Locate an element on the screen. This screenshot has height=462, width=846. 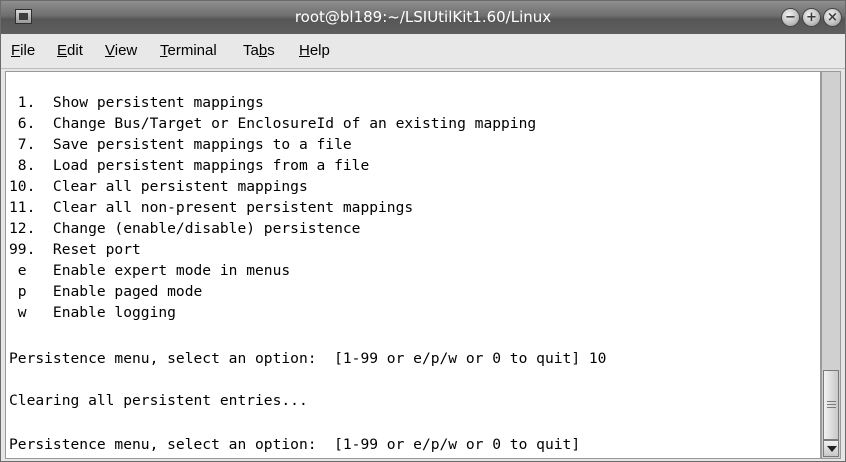
menu-tabs-mnemonic: b is located at coordinates (263, 50).